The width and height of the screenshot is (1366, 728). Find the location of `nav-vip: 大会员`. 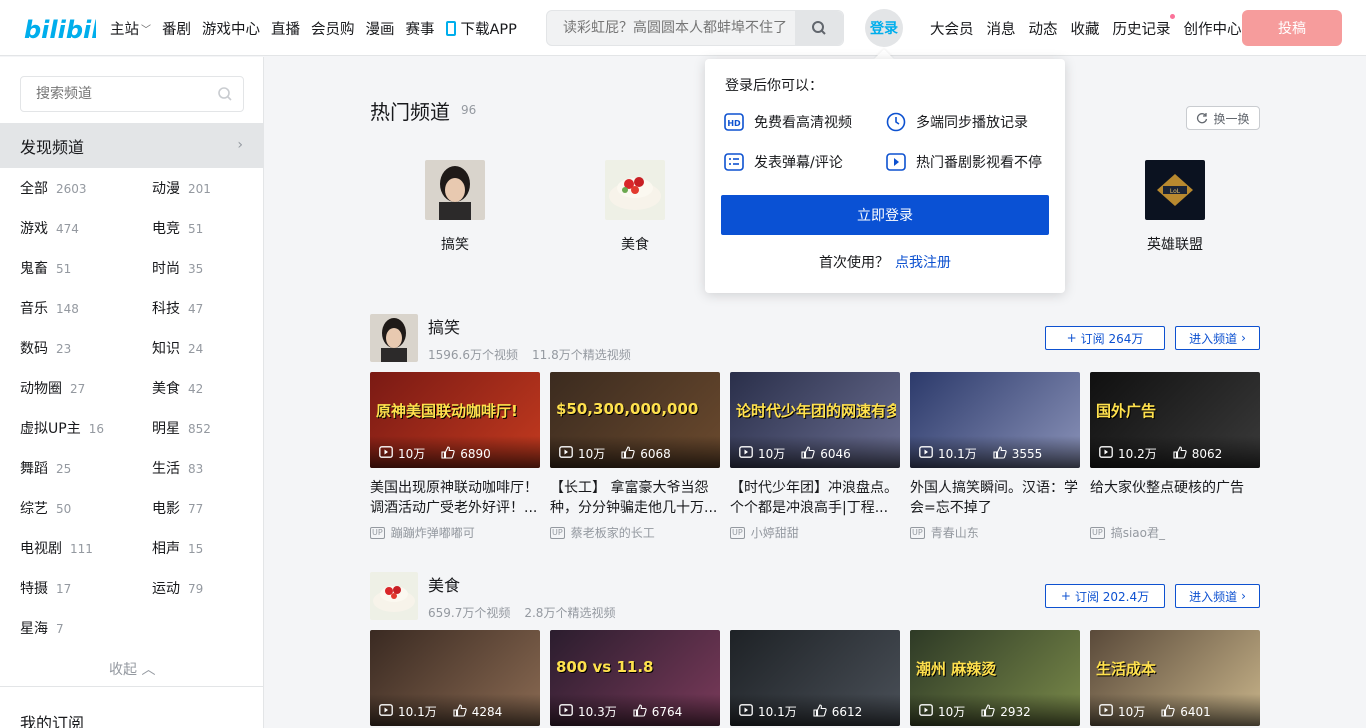

nav-vip: 大会员 is located at coordinates (952, 28).